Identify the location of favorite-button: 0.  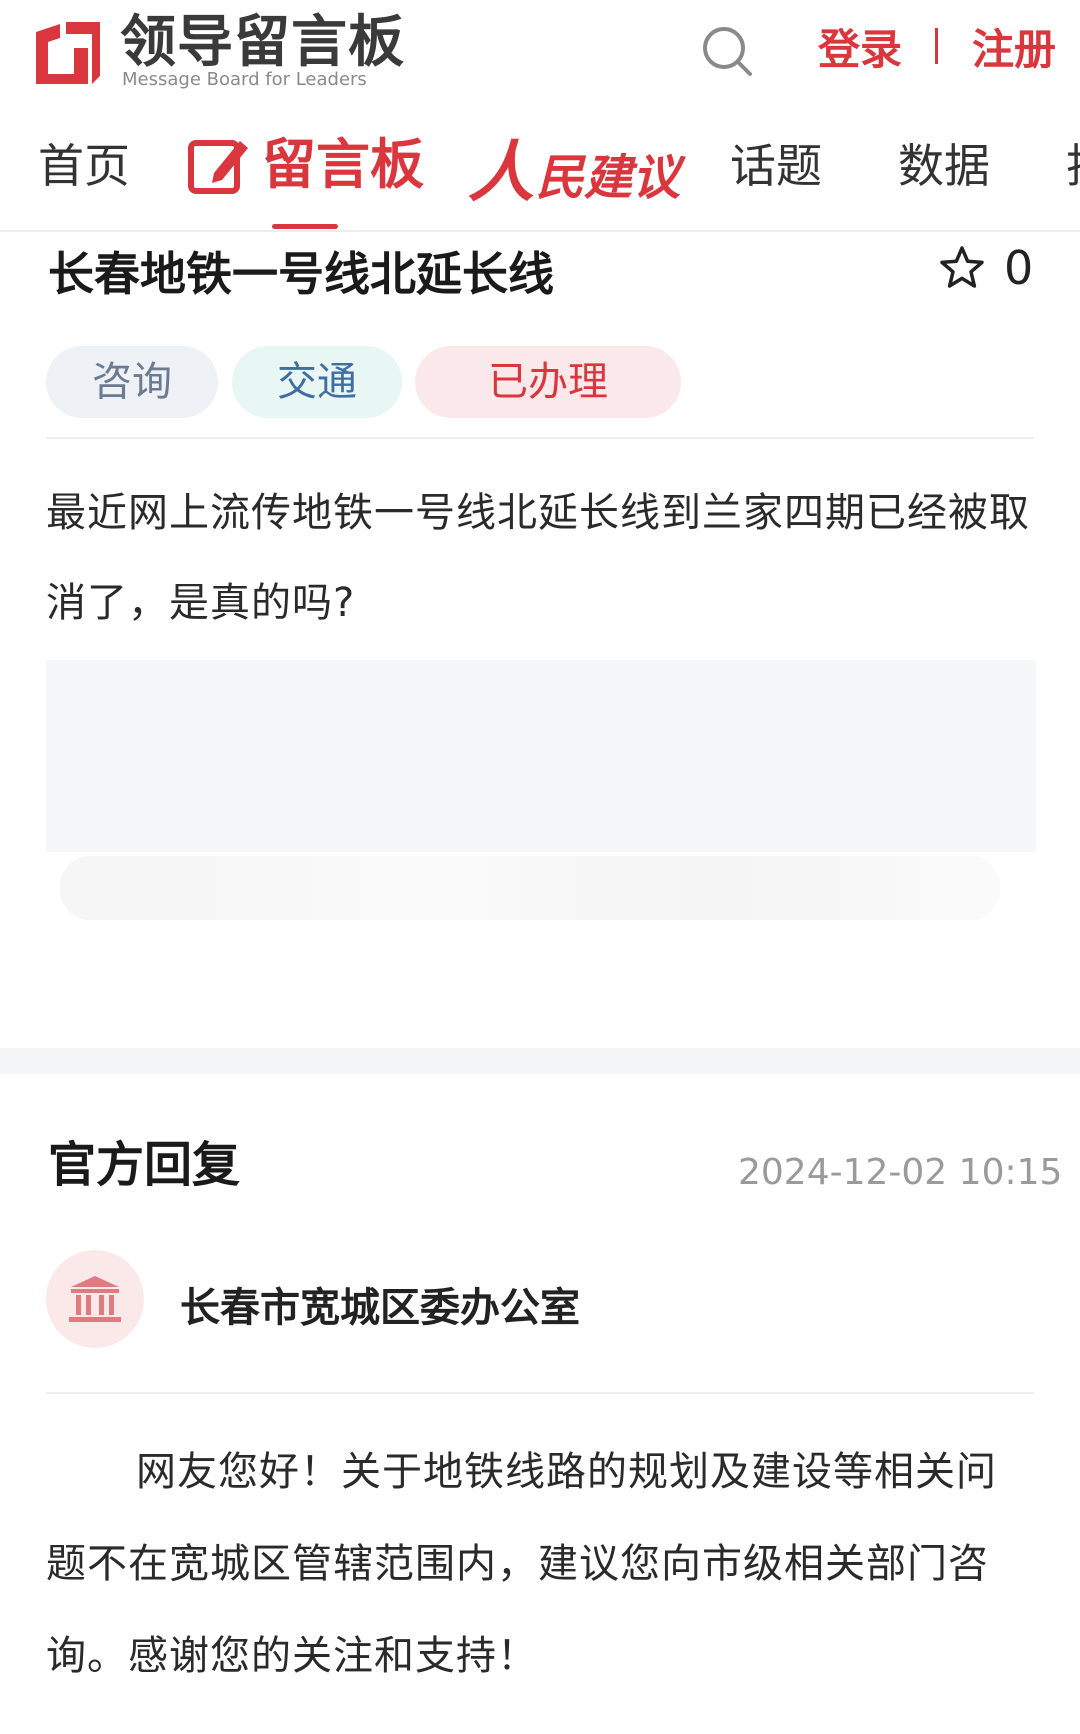
(985, 268).